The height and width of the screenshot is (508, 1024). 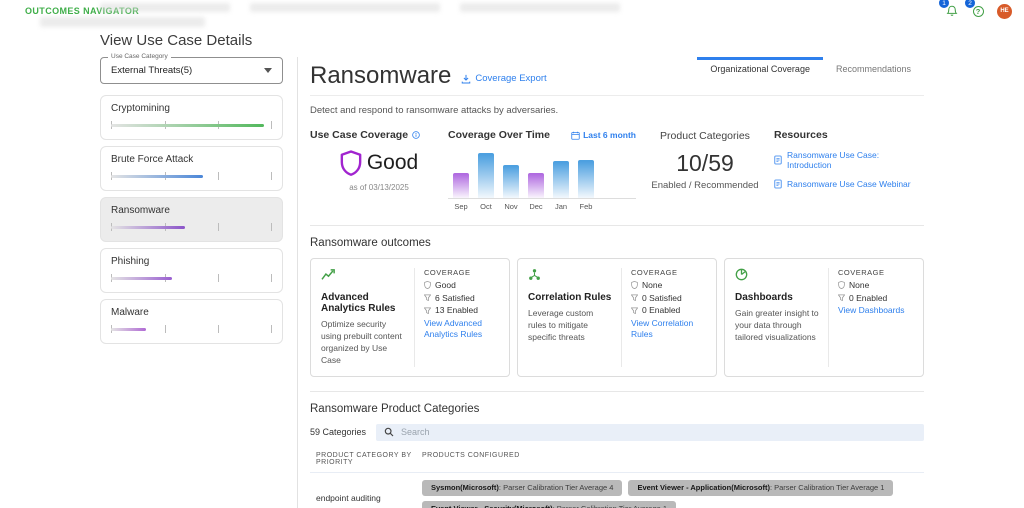 I want to click on calendar-icon, so click(x=575, y=135).